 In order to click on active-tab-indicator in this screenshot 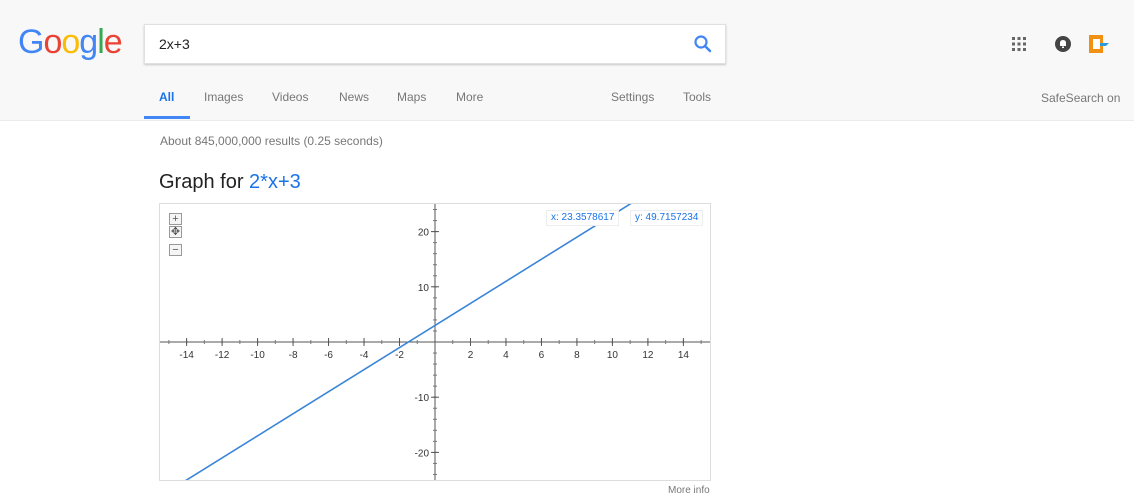, I will do `click(167, 117)`.